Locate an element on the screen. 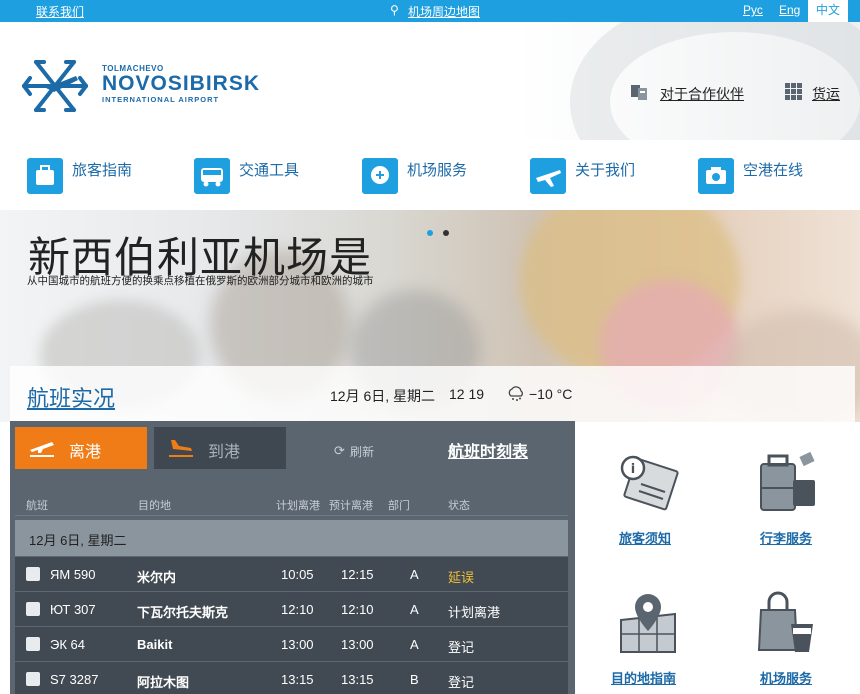  col-estimated: 预计离港 is located at coordinates (351, 506).